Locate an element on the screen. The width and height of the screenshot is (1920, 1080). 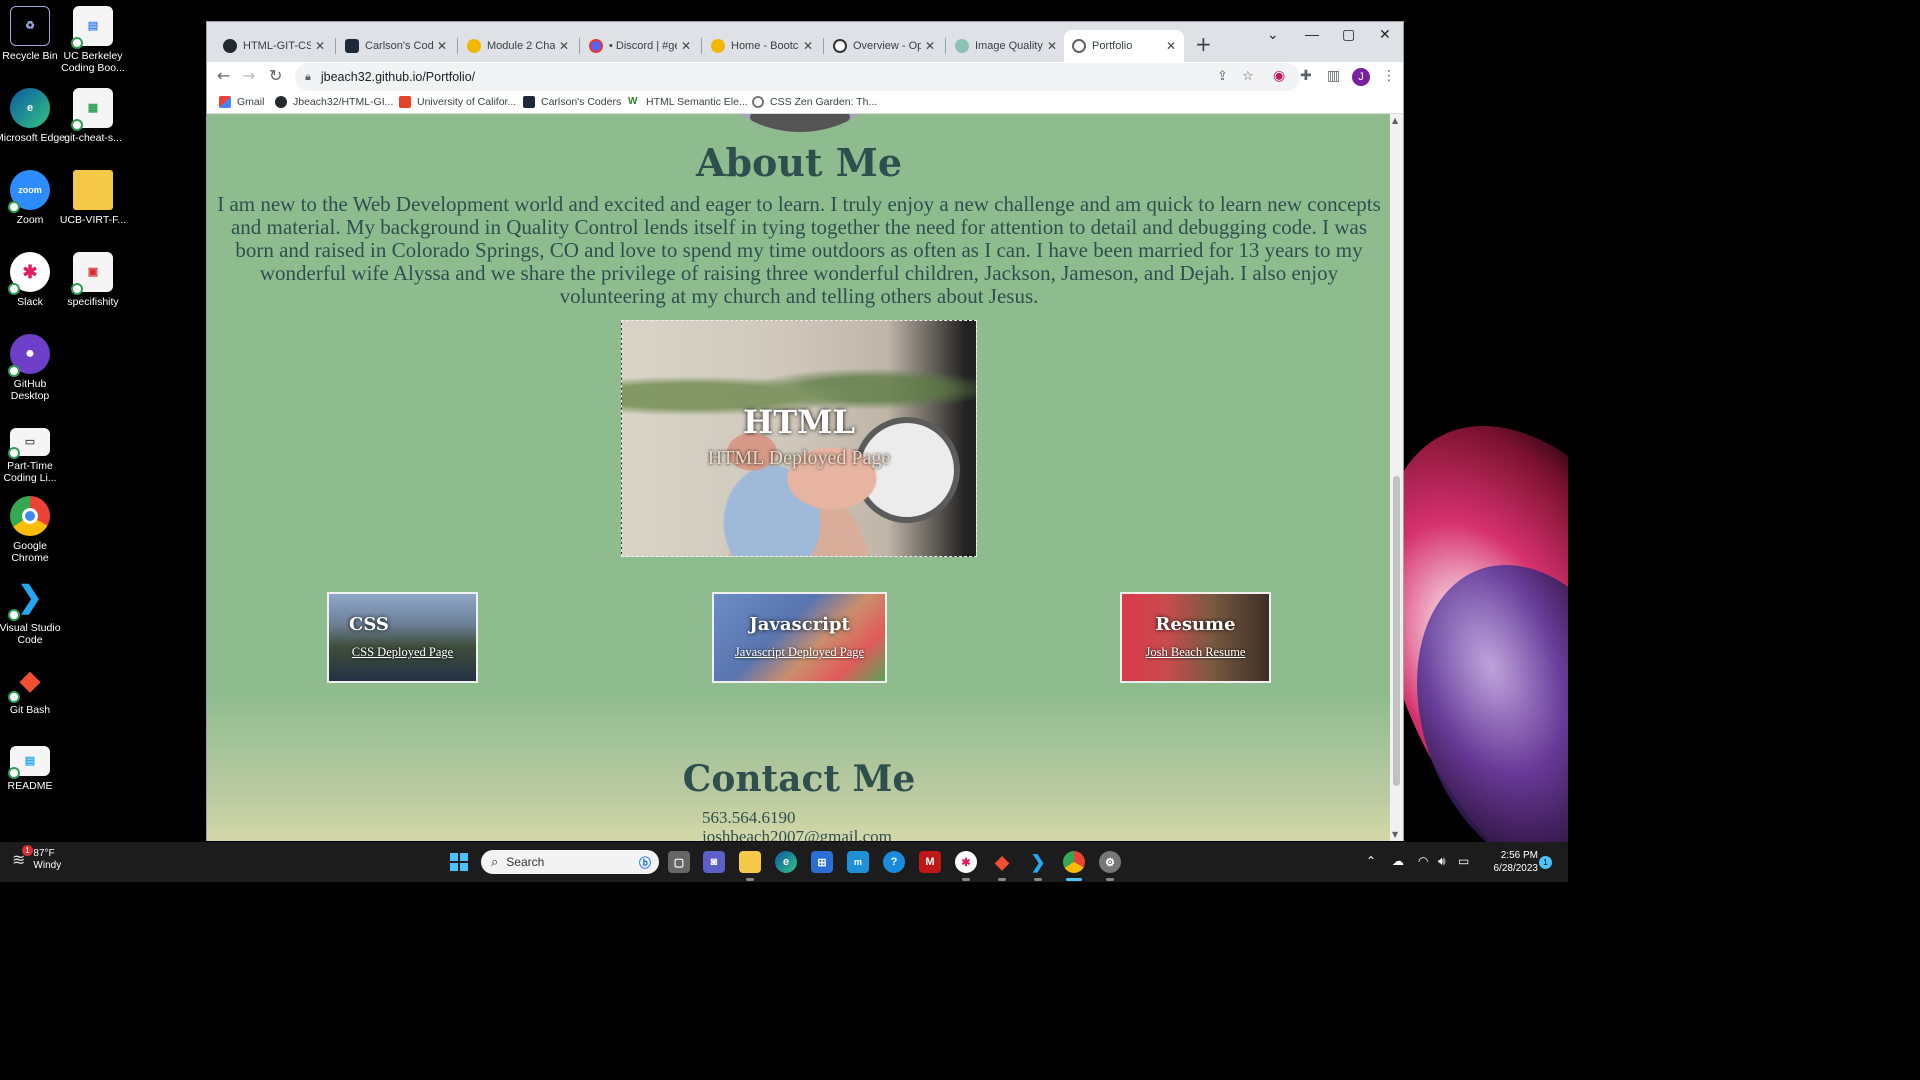
microsoft-store-icon: ⊞ is located at coordinates (822, 862).